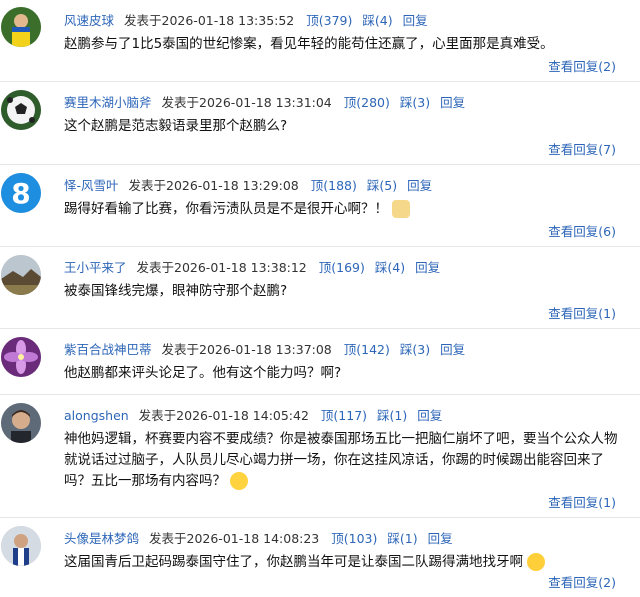  What do you see at coordinates (582, 230) in the screenshot?
I see `view-replies-link: 查看回复(6)` at bounding box center [582, 230].